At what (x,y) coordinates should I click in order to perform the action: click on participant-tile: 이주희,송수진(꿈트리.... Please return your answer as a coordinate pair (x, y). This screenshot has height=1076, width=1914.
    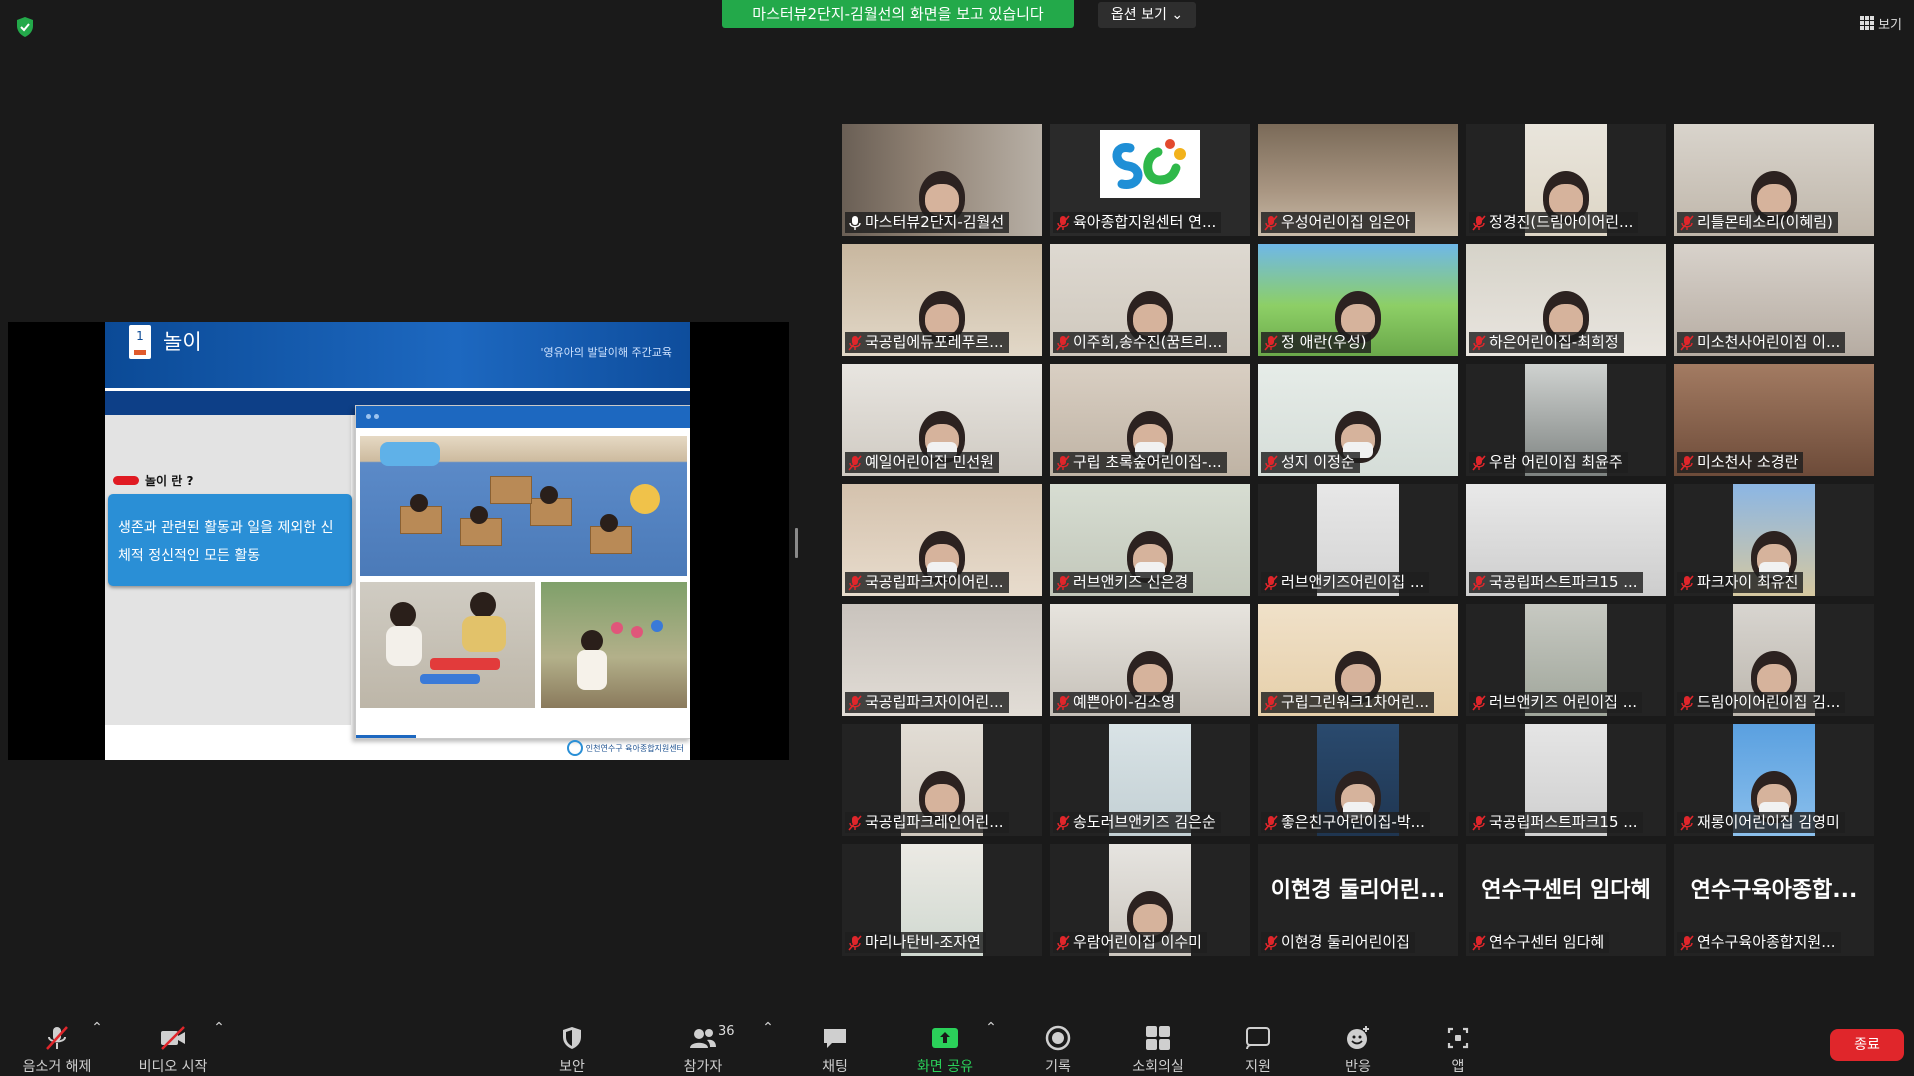
    Looking at the image, I should click on (1150, 300).